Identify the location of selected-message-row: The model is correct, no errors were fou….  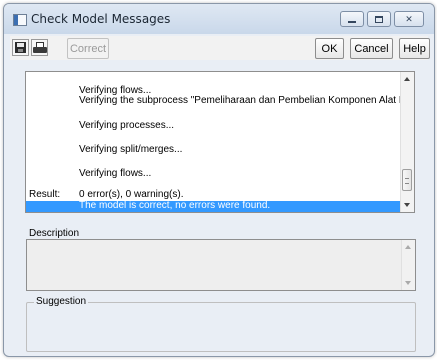
(214, 206).